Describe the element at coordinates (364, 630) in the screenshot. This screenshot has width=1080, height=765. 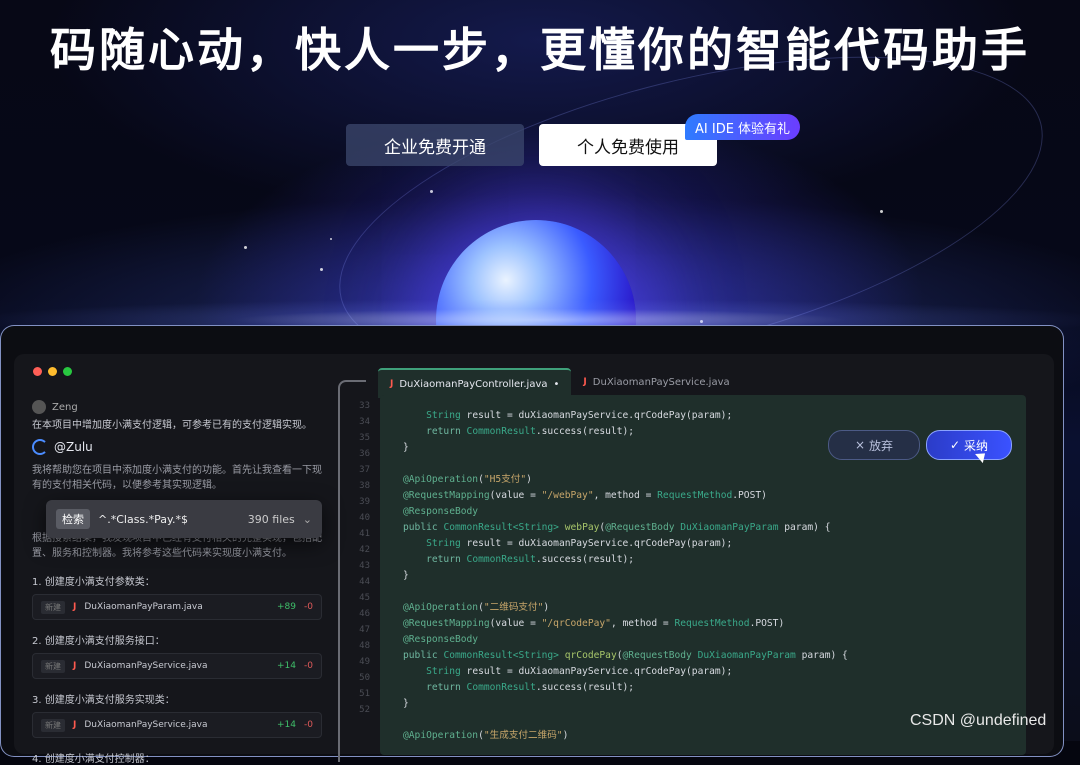
I see `line-number: 47` at that location.